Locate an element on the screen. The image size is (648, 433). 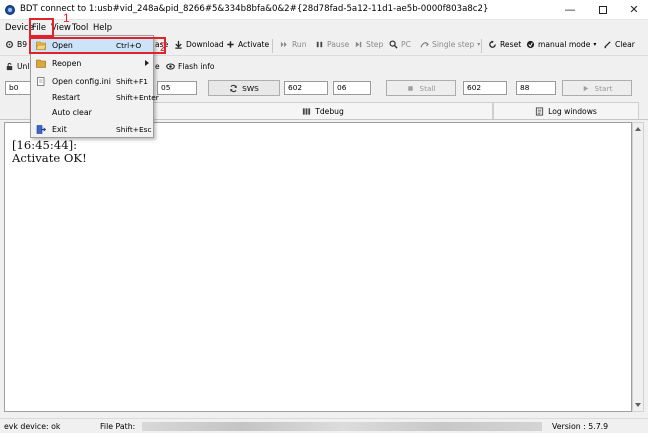
search-icon is located at coordinates (393, 44).